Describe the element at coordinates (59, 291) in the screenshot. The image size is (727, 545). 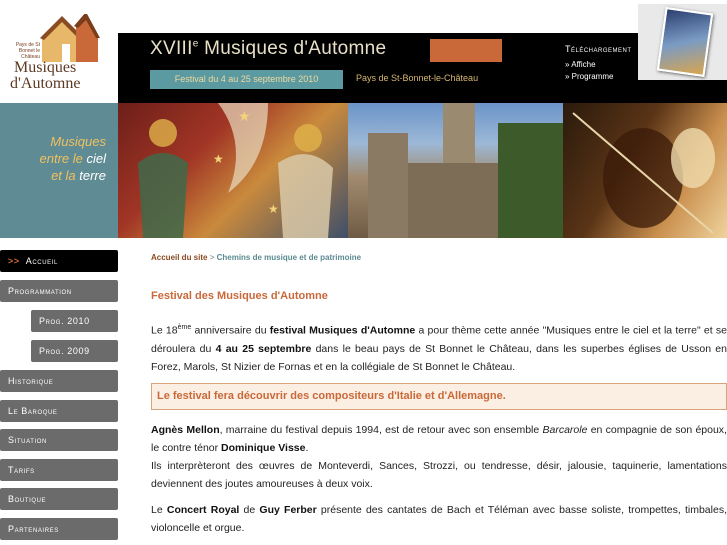
I see `nav-programmation: Programmation` at that location.